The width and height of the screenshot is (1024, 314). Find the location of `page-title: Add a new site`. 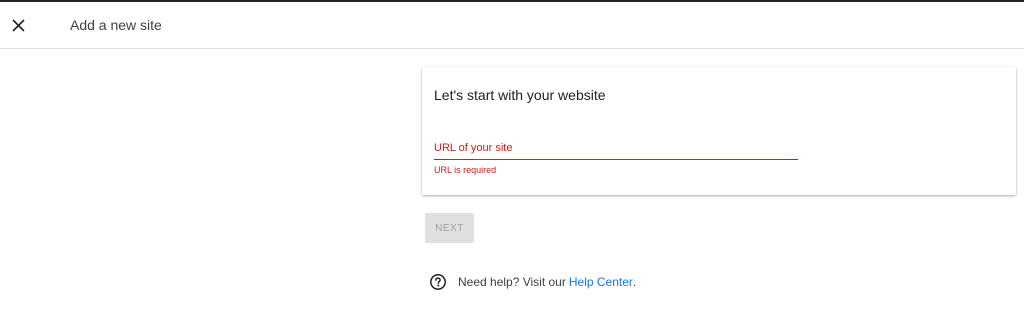

page-title: Add a new site is located at coordinates (116, 25).